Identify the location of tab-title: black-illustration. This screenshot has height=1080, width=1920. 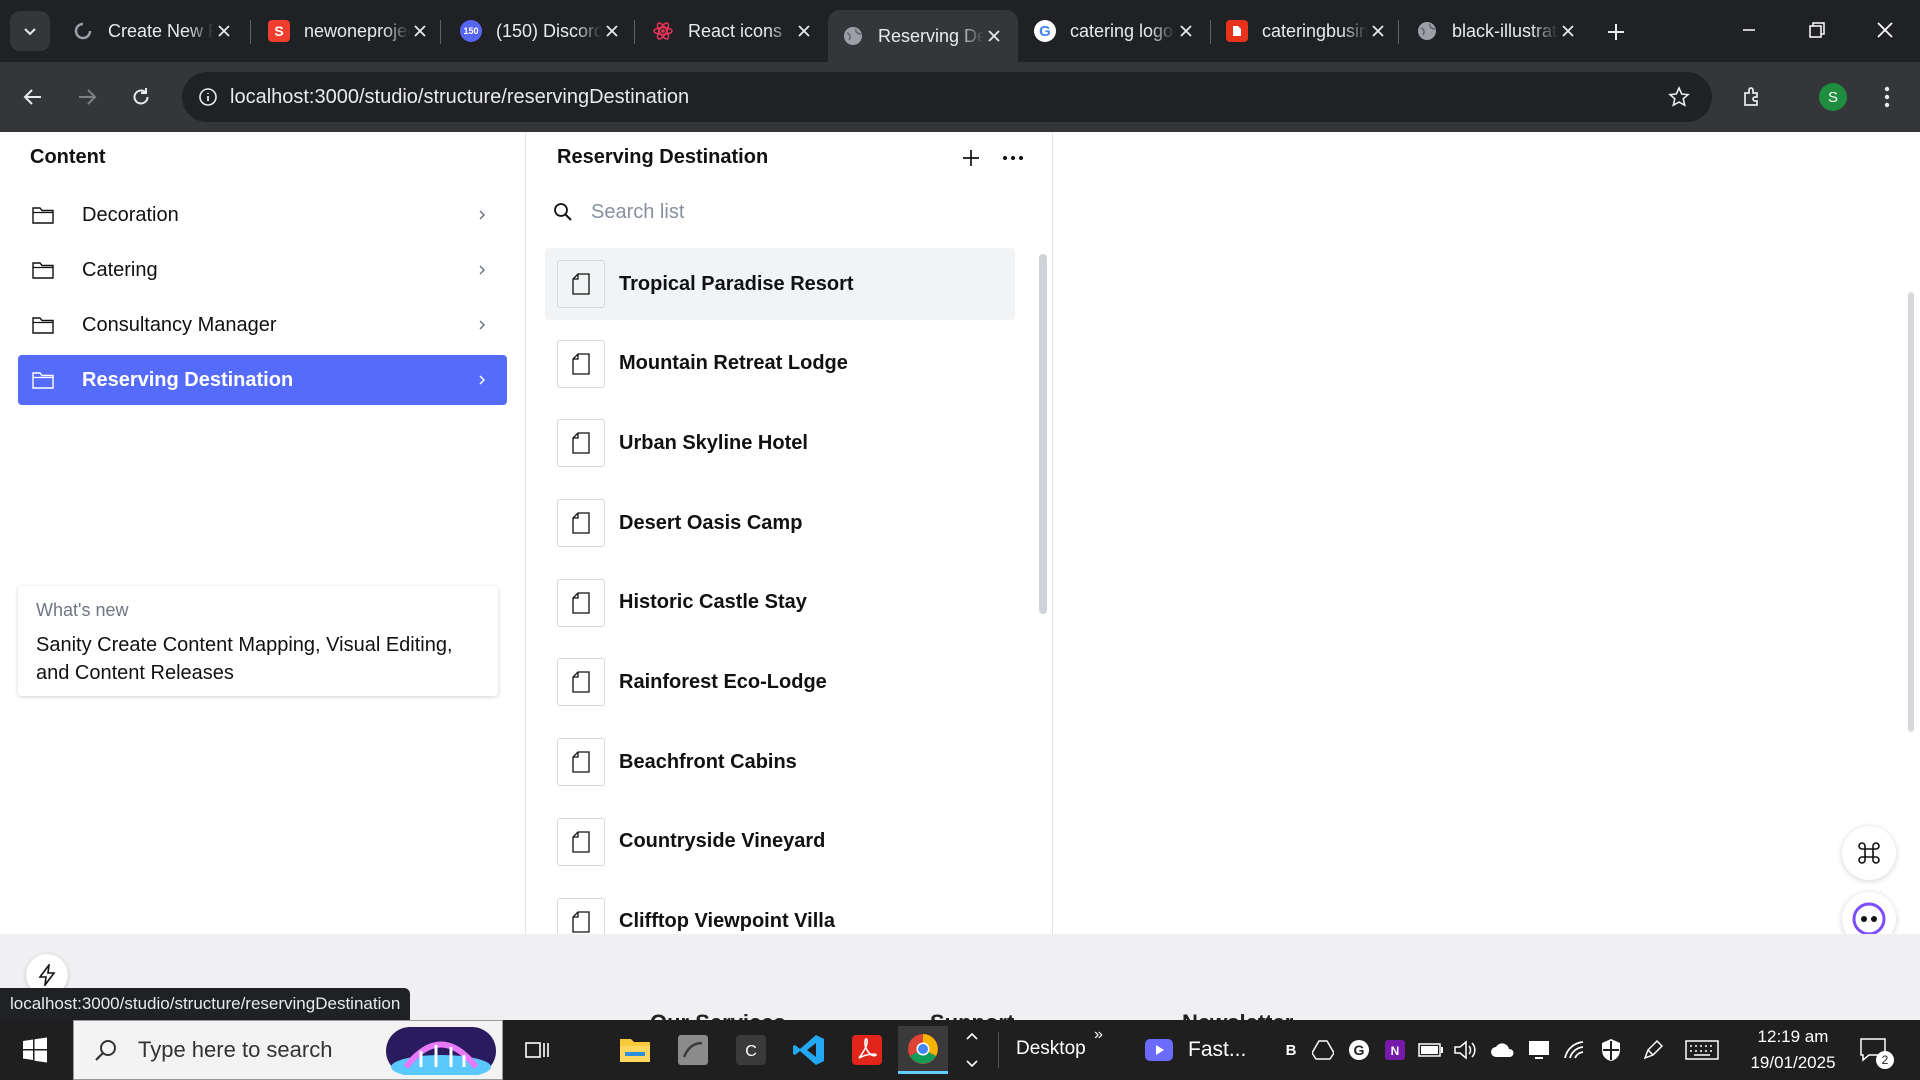
(1505, 30).